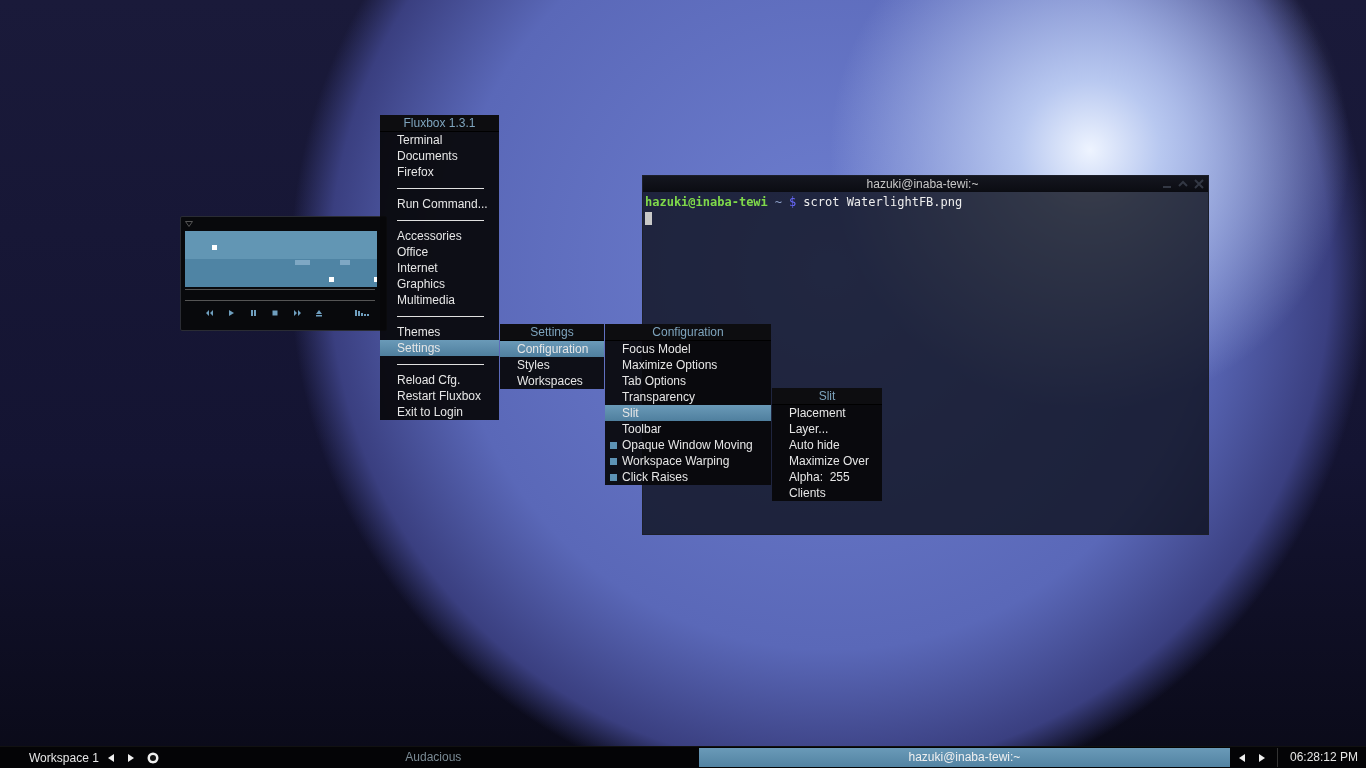 The height and width of the screenshot is (768, 1366). Describe the element at coordinates (688, 461) in the screenshot. I see `menu-item: Workspace Warping` at that location.